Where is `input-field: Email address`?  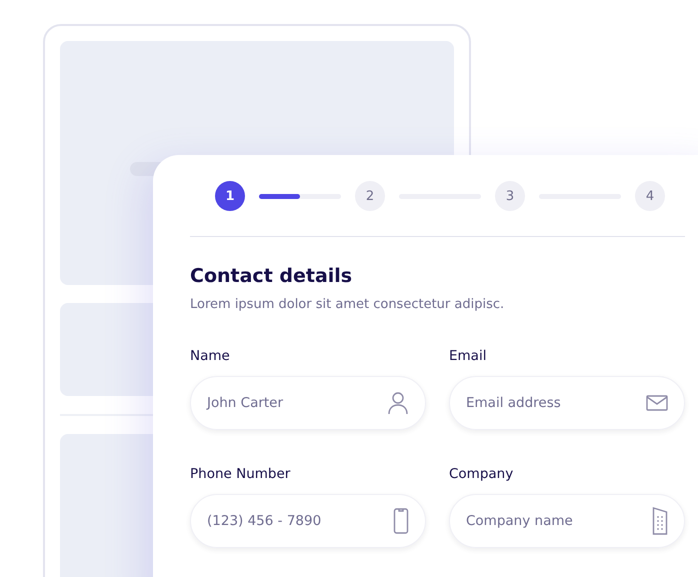 input-field: Email address is located at coordinates (567, 403).